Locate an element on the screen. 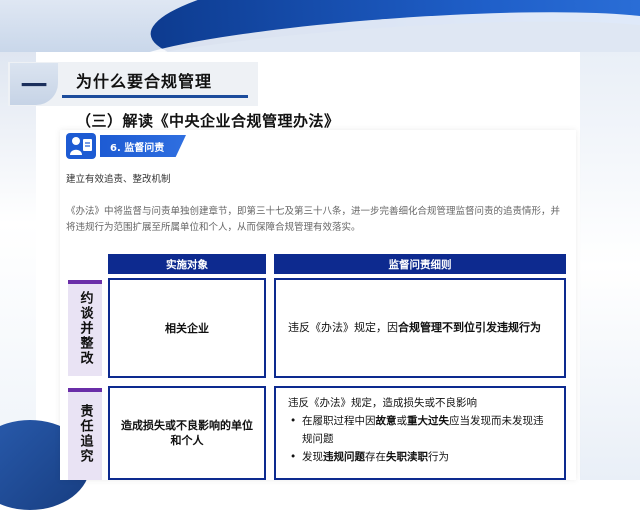 The height and width of the screenshot is (510, 640). detail-text: 违反《办法》规定，因 is located at coordinates (343, 327).